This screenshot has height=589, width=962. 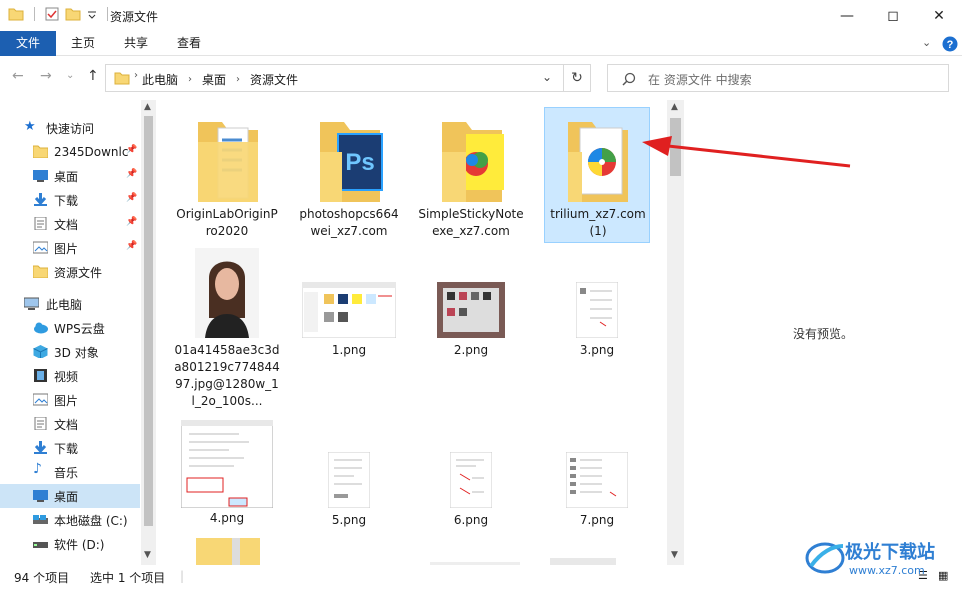 I want to click on chevron-down-icon: ⌄, so click(x=547, y=77).